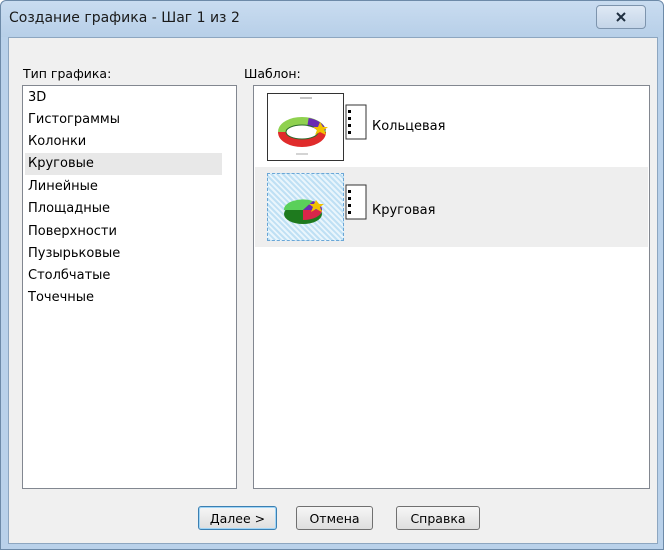  I want to click on close-button, so click(621, 17).